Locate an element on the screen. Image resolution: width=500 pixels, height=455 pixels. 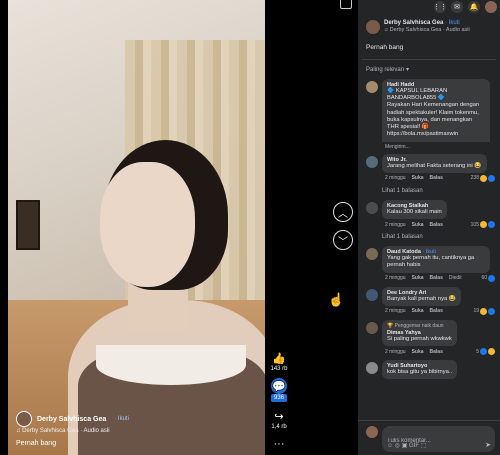
comment-text: Banyak kali pernah nya 😂 is located at coordinates (422, 298).